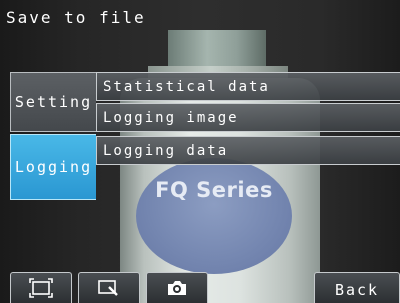 Image resolution: width=400 pixels, height=303 pixels. What do you see at coordinates (214, 190) in the screenshot?
I see `product-label-text: FQ Series` at bounding box center [214, 190].